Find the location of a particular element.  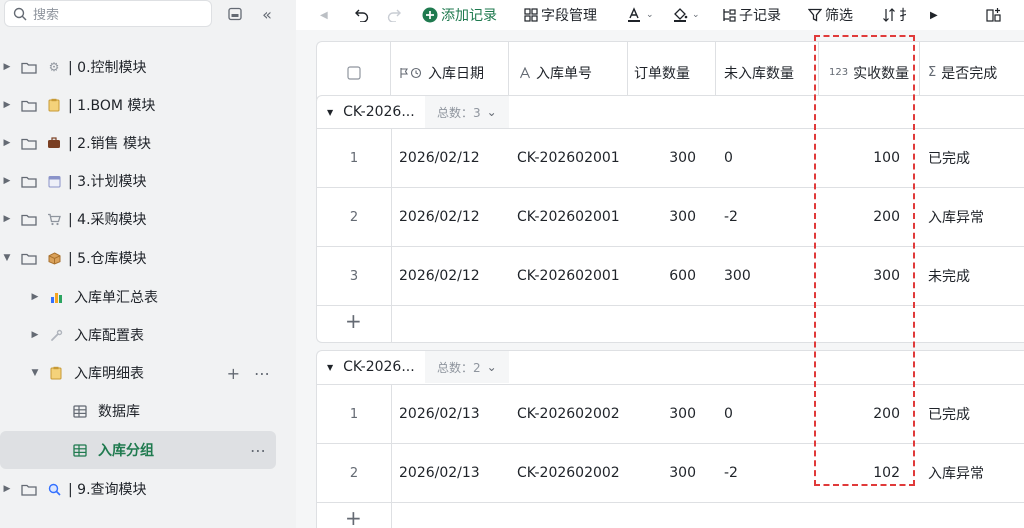

double-chevron-left-icon: « is located at coordinates (267, 14).